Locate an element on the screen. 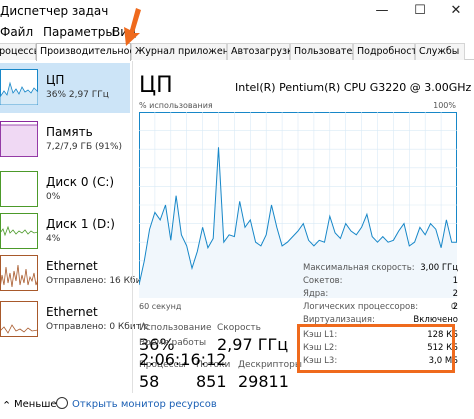 Image resolution: width=474 pixels, height=419 pixels. disk0-thumbnail-graph is located at coordinates (19, 189).